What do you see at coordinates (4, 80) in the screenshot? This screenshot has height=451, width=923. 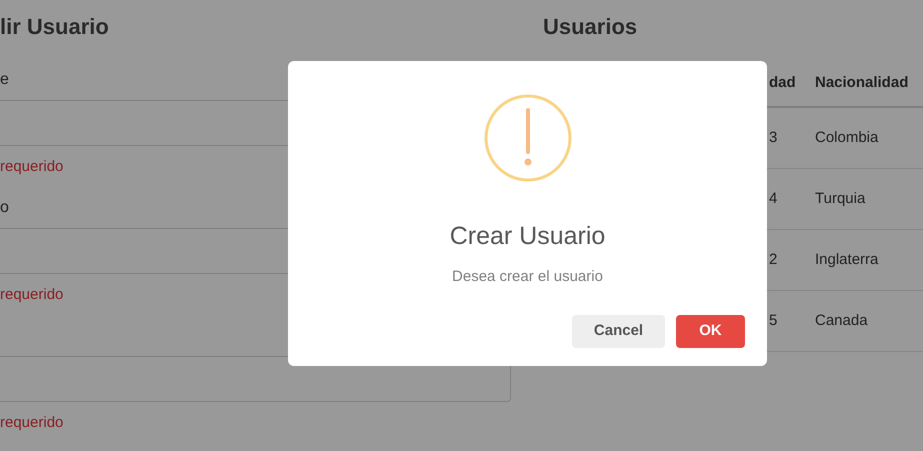 I see `field-label: e` at bounding box center [4, 80].